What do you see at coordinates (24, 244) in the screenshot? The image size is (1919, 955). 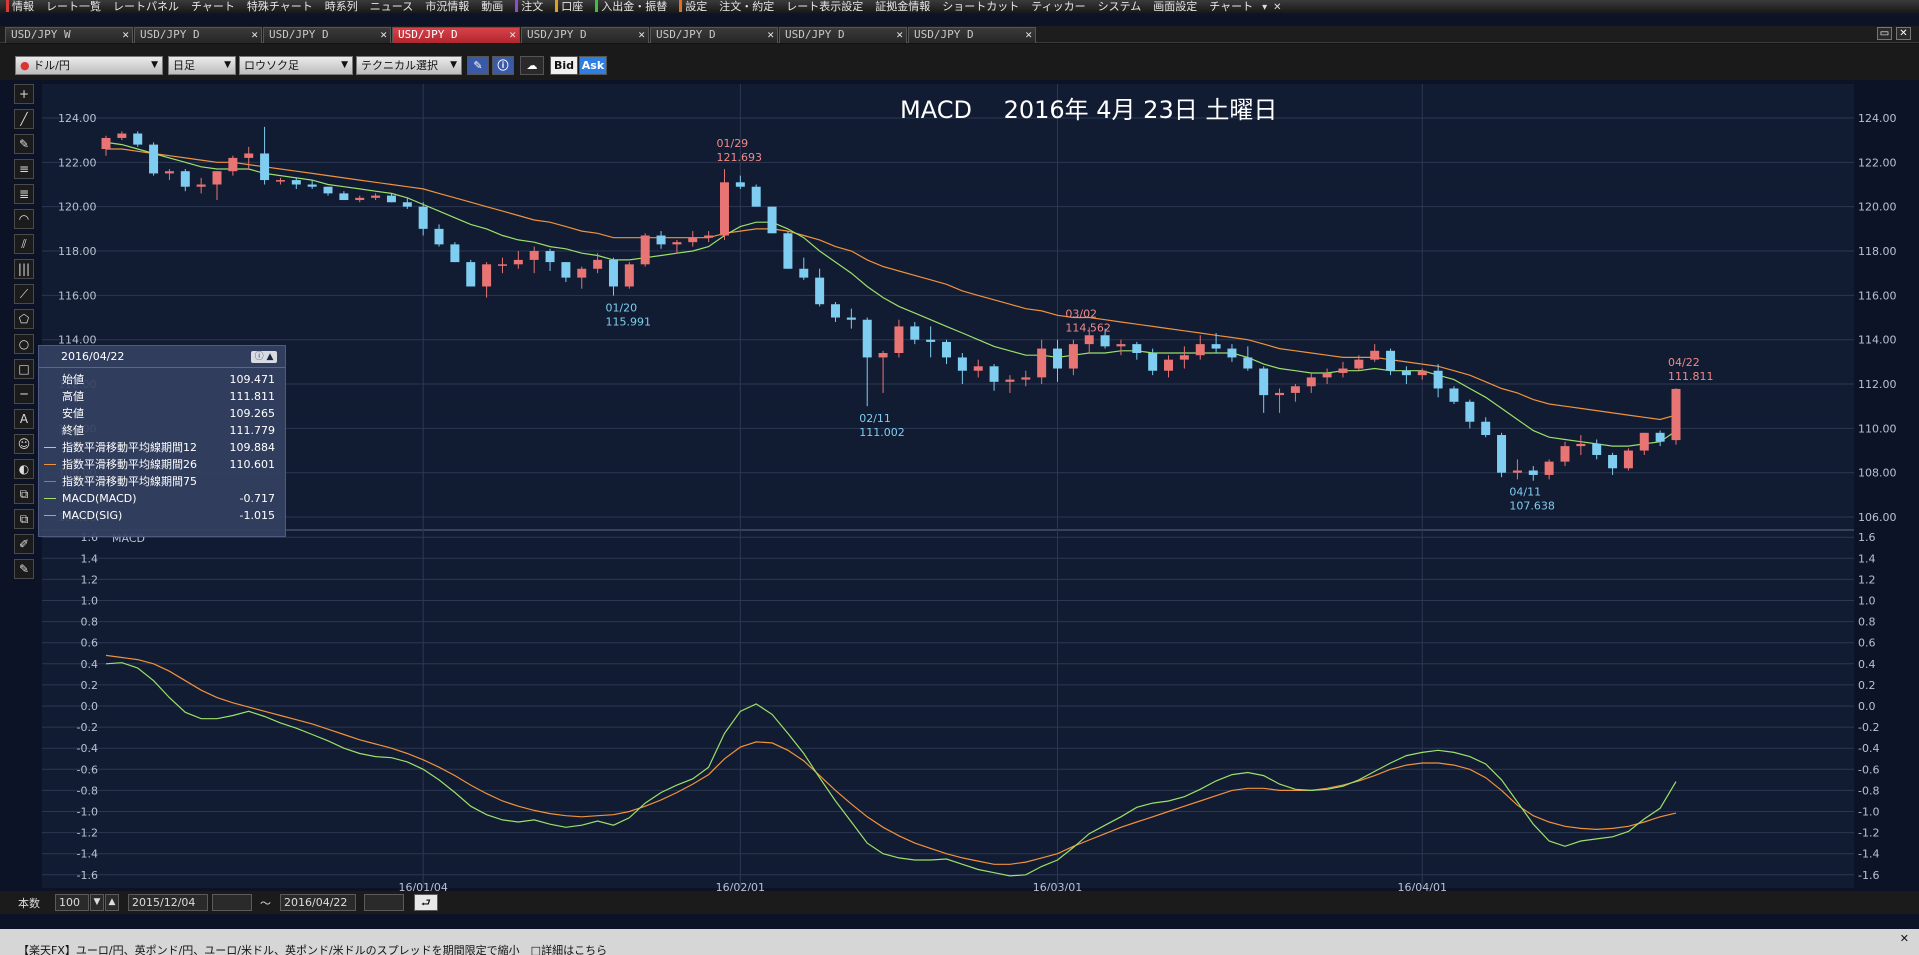 I see `channel-icon: ⫽` at bounding box center [24, 244].